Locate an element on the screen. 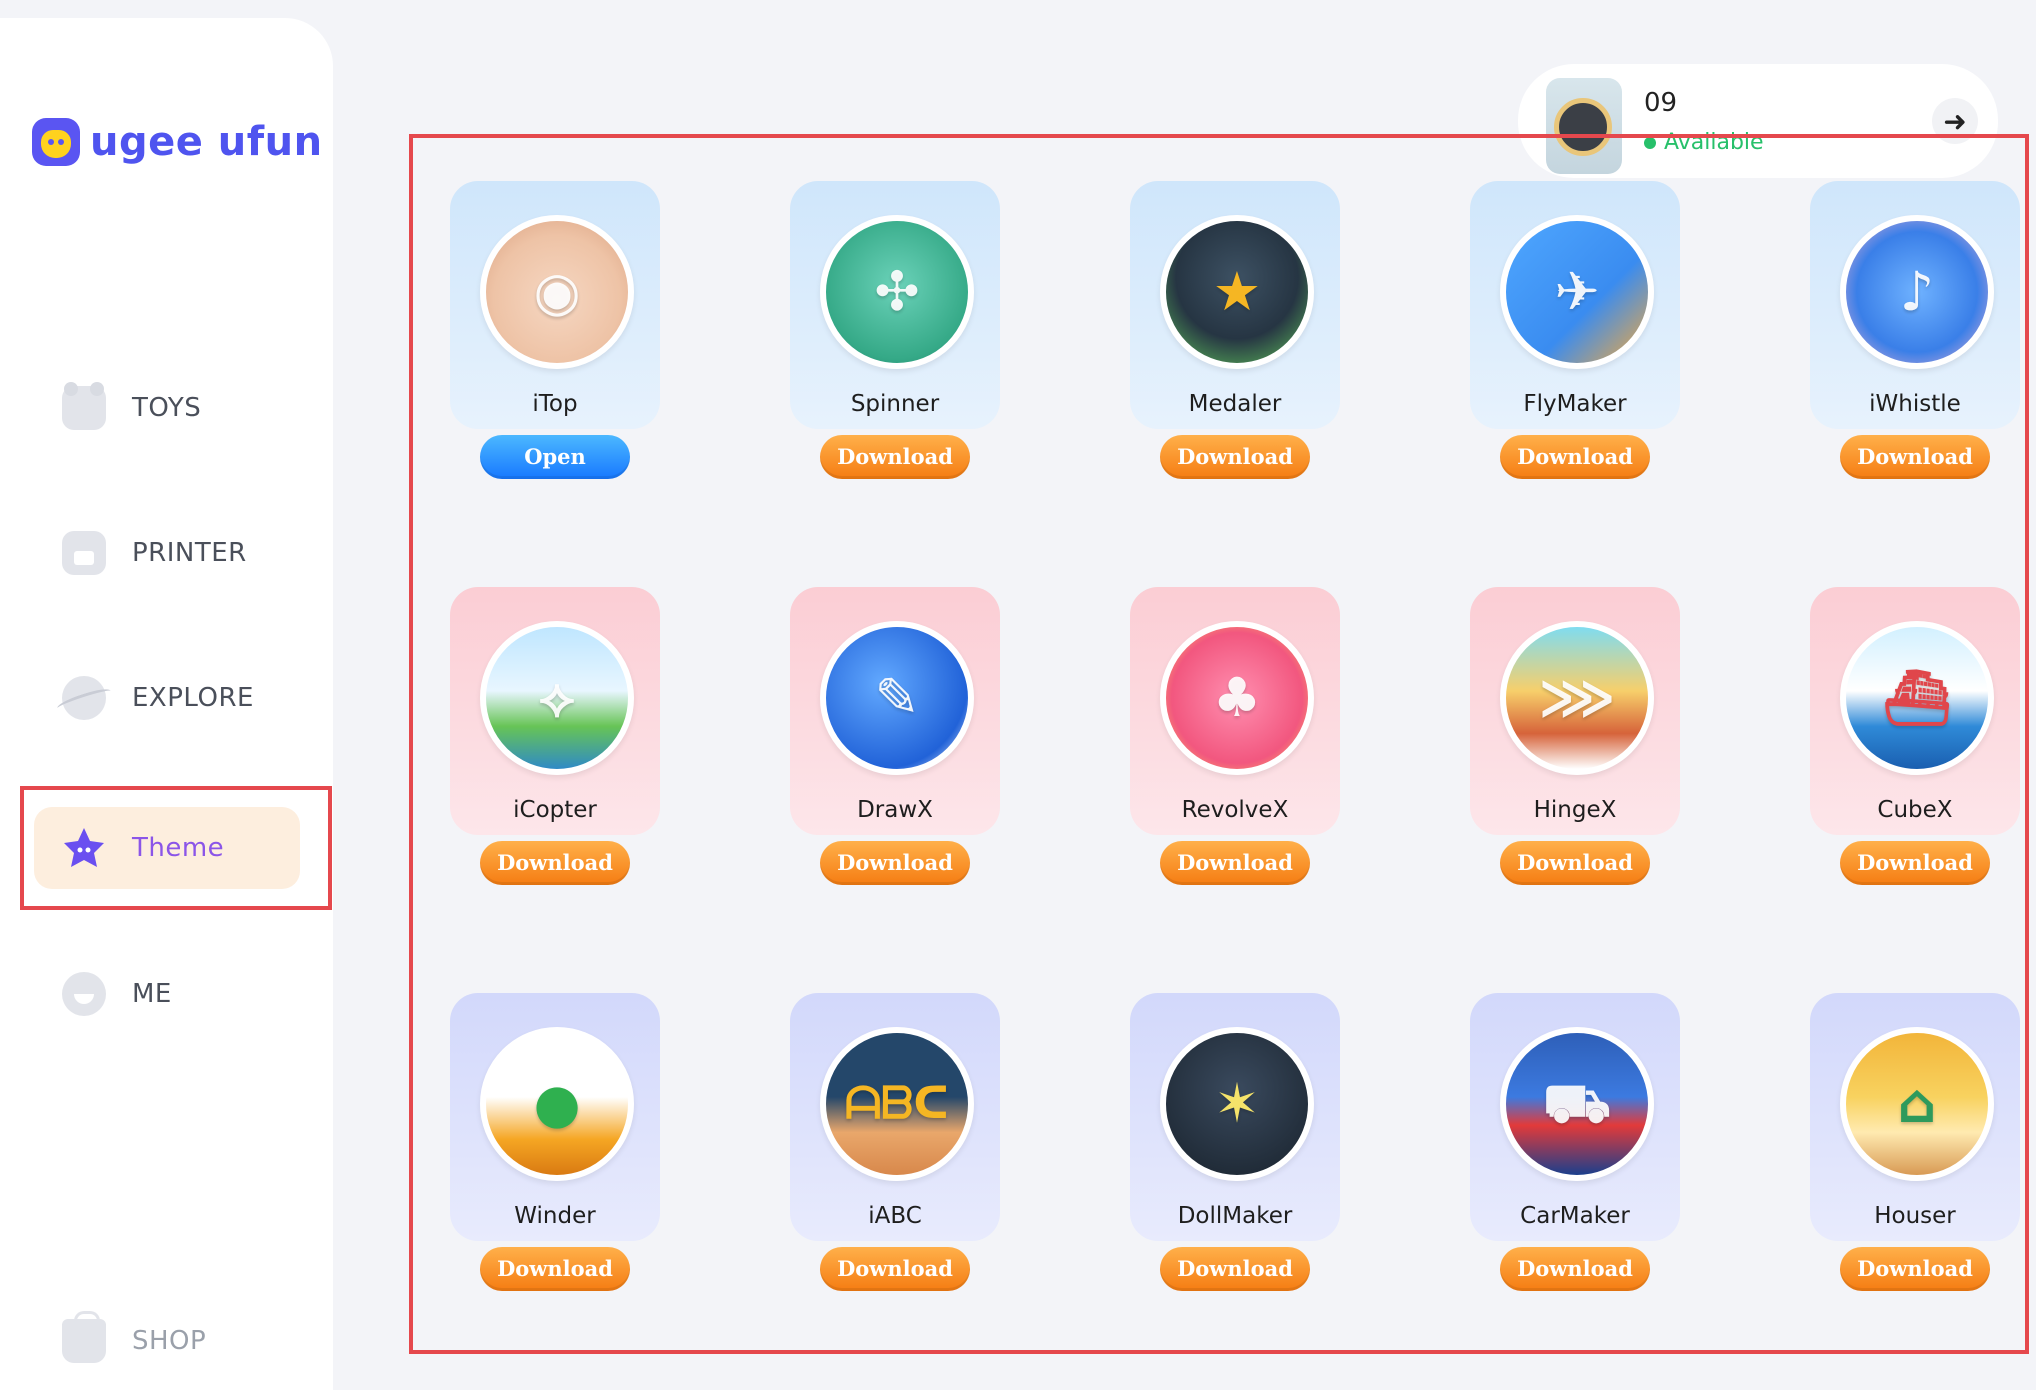 This screenshot has height=1390, width=2036. app-card-flymaker: ✈ FlyMaker Download is located at coordinates (1561, 307).